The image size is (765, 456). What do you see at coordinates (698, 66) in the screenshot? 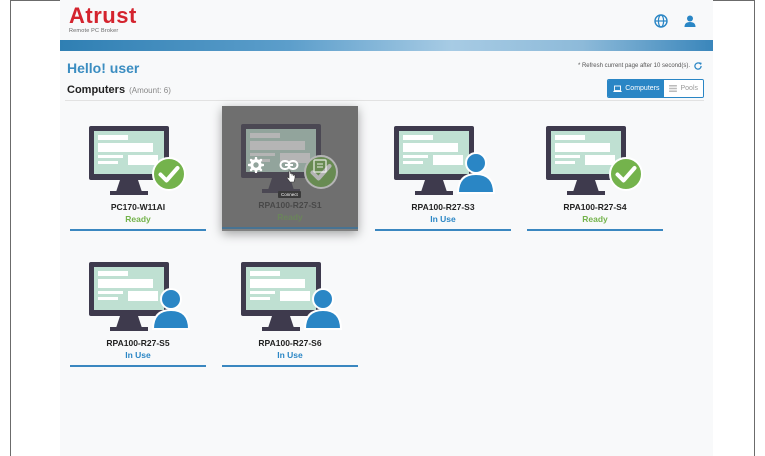
I see `refresh-icon` at bounding box center [698, 66].